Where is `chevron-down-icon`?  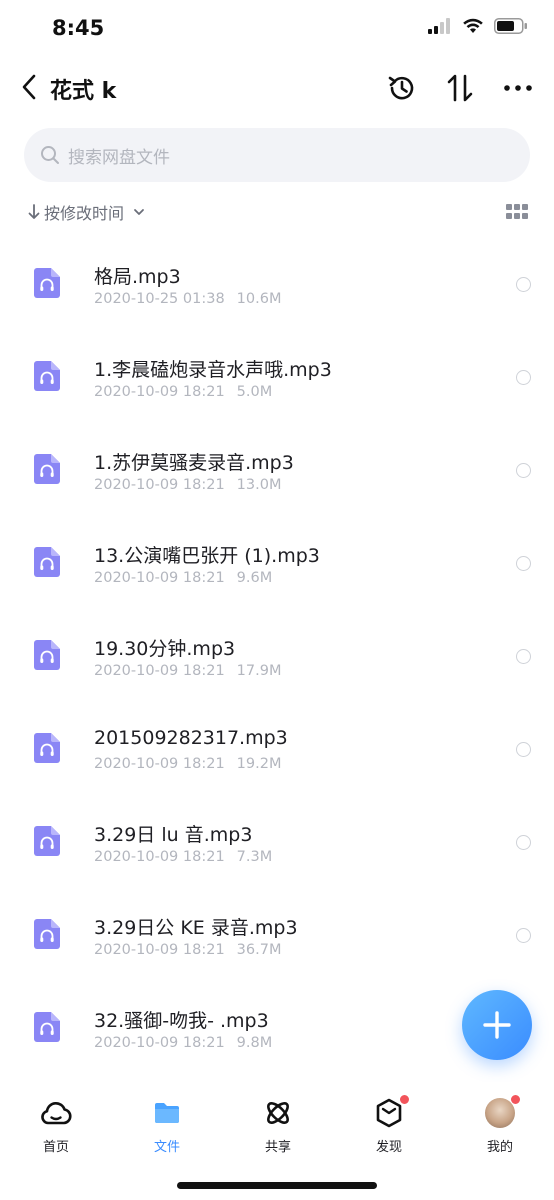
chevron-down-icon is located at coordinates (139, 212).